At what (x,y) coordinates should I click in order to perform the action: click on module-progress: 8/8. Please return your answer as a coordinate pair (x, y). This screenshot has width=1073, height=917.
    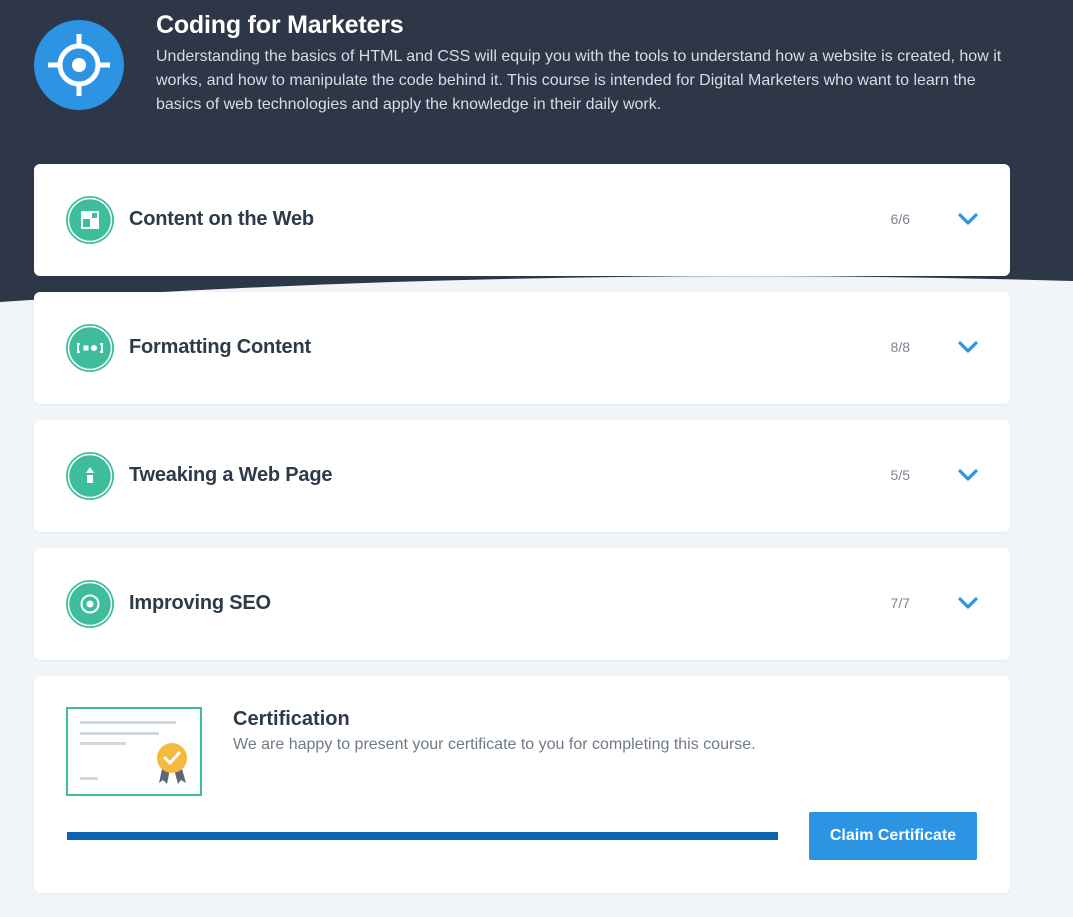
    Looking at the image, I should click on (900, 347).